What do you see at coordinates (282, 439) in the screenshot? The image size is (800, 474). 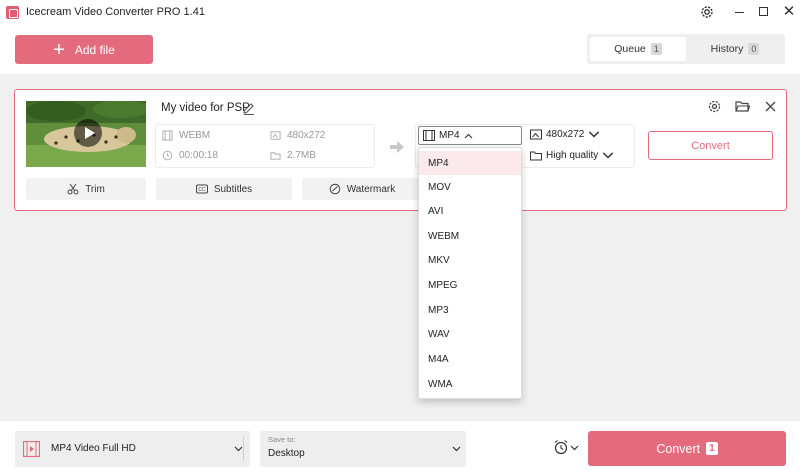 I see `save-to-caption: Save to:` at bounding box center [282, 439].